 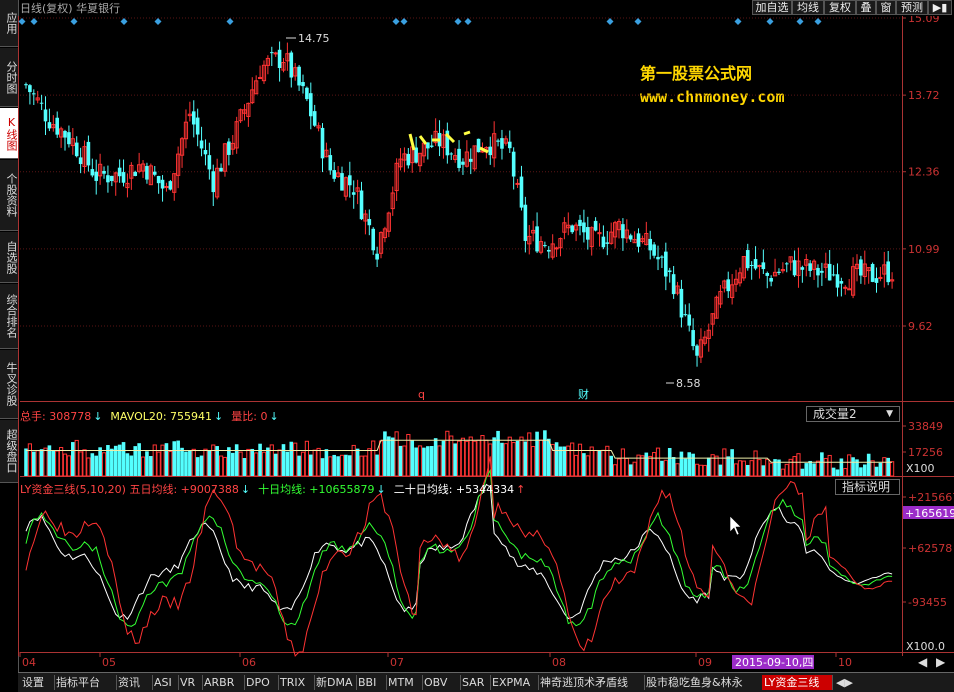 I want to click on nav-item-3: 个股资料, so click(x=9, y=195).